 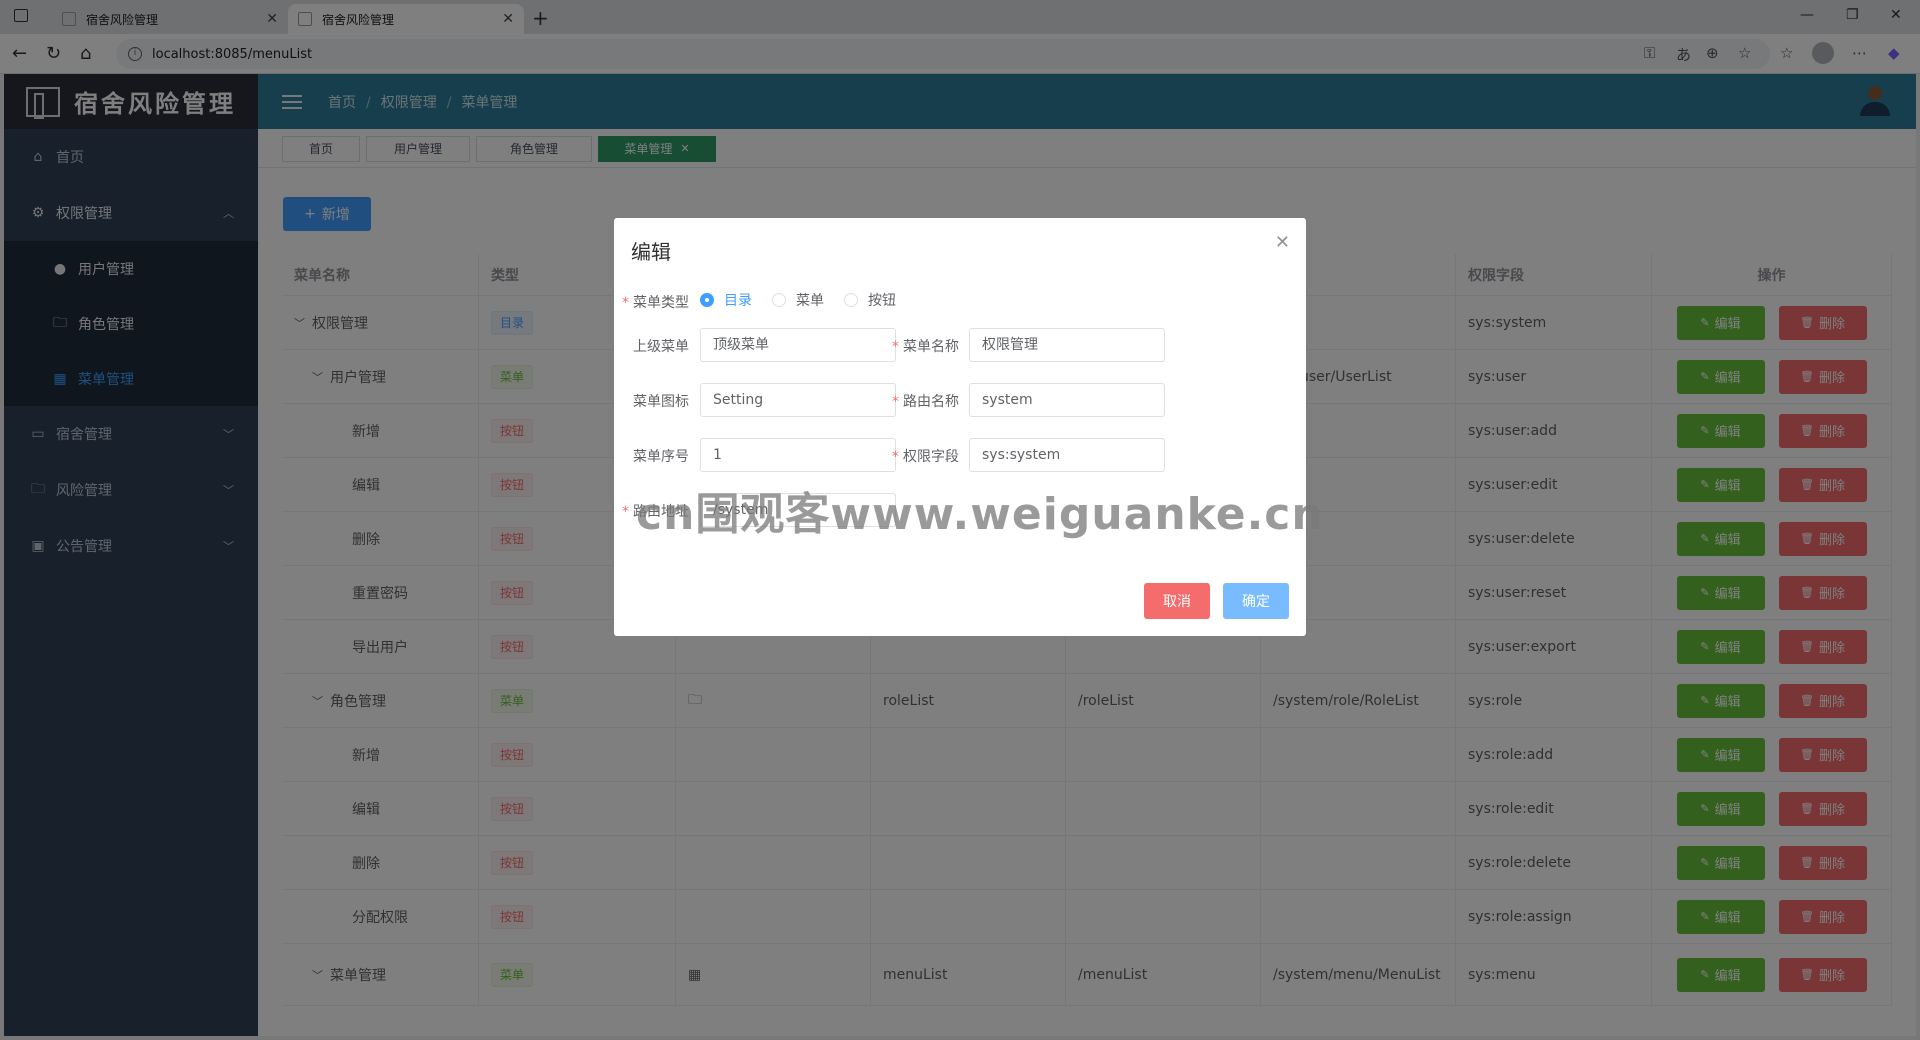 What do you see at coordinates (925, 402) in the screenshot?
I see `route-name-label: * 路由名称` at bounding box center [925, 402].